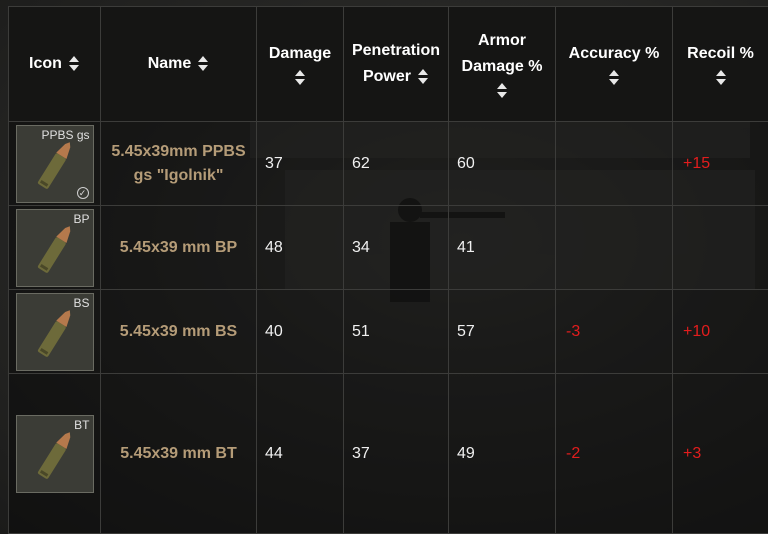 The image size is (768, 534). I want to click on accuracy-value: -3, so click(614, 331).